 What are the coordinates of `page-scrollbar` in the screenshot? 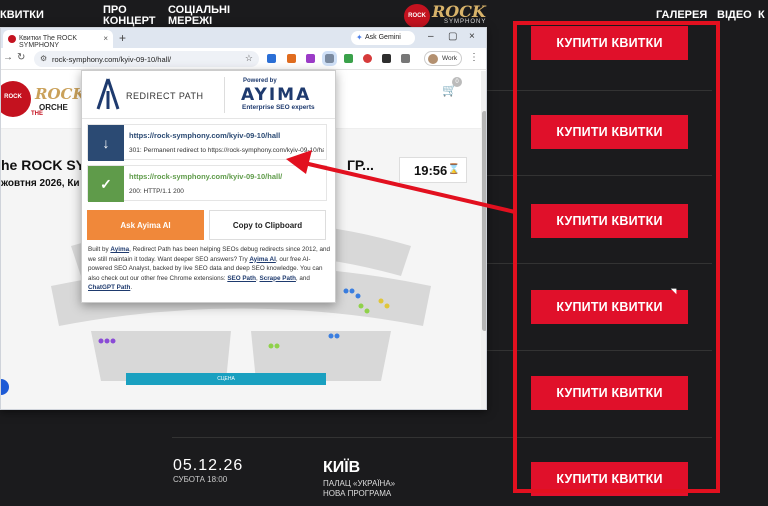 It's located at (483, 240).